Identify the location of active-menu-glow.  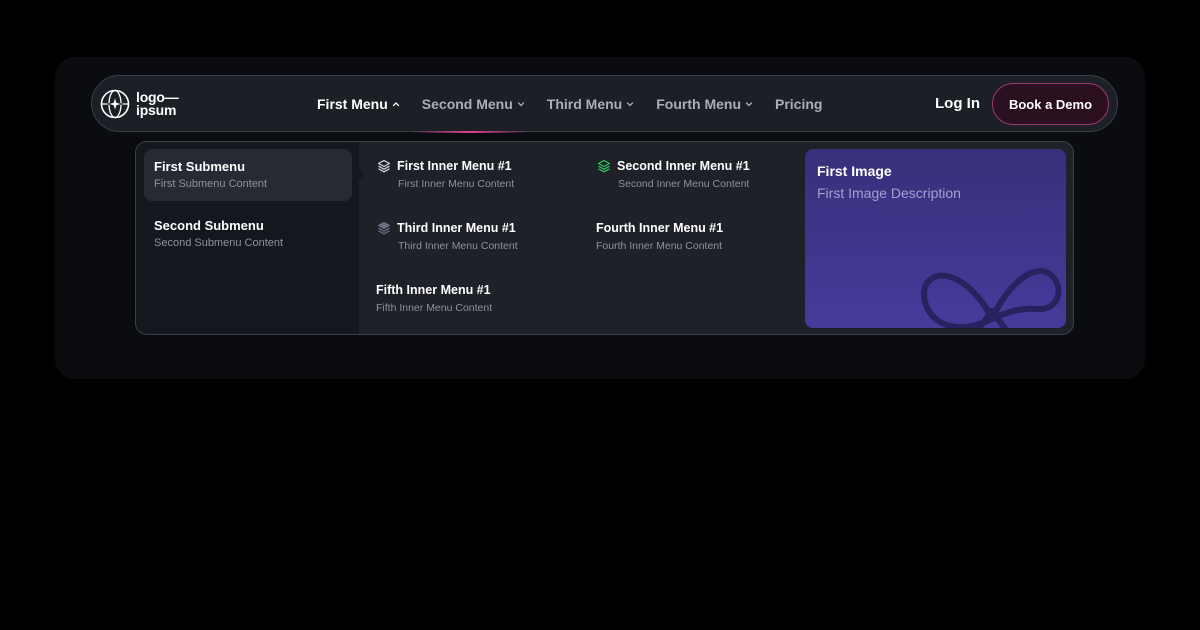
(470, 132).